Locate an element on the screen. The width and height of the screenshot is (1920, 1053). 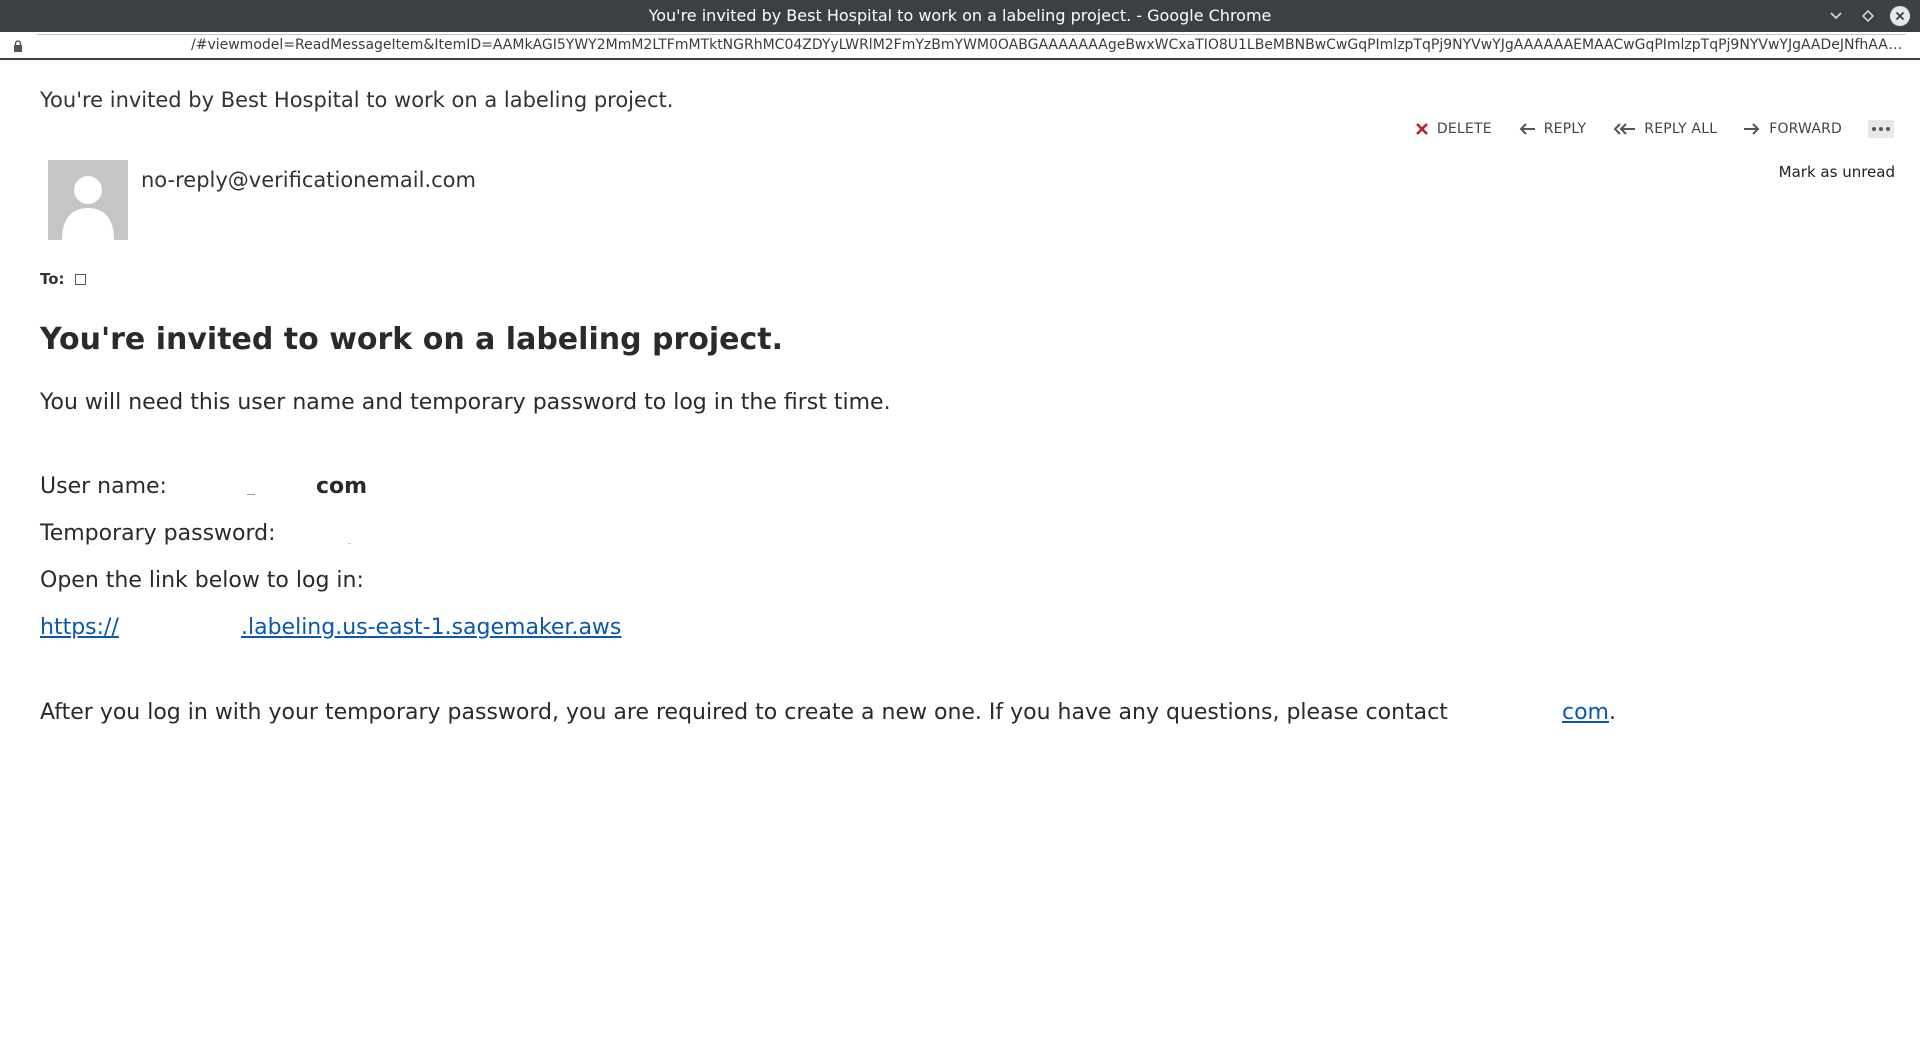
reply-button: REPLY is located at coordinates (1552, 129).